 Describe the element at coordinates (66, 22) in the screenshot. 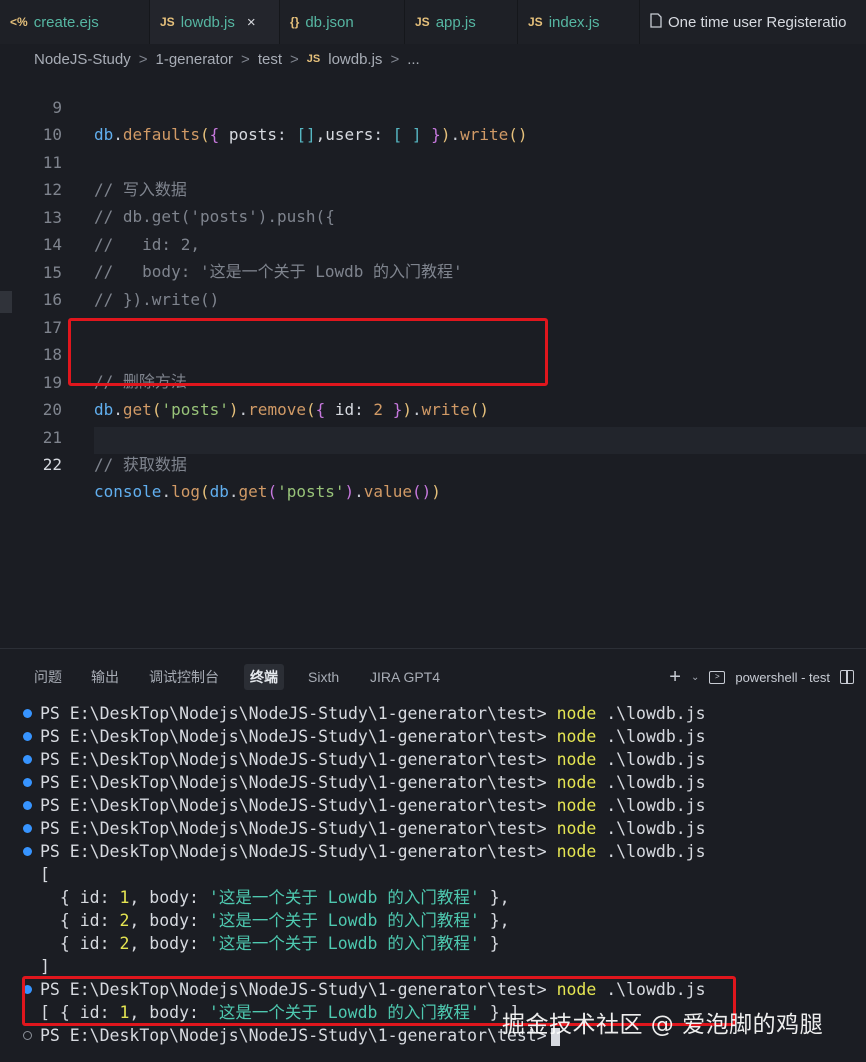

I see `tab-label: create.ejs` at that location.